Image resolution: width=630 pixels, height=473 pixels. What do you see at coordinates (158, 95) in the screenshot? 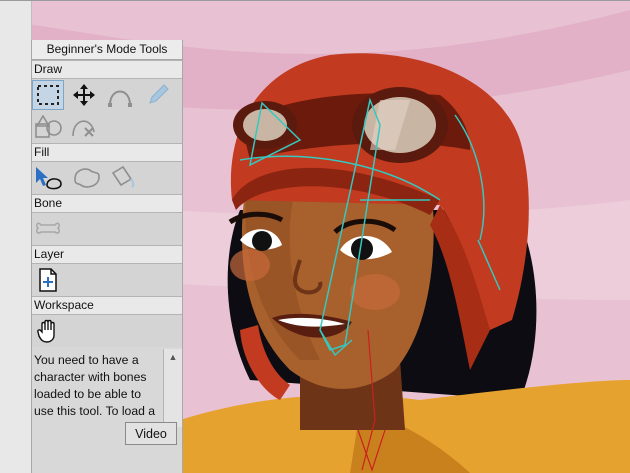
I see `pencil-icon` at bounding box center [158, 95].